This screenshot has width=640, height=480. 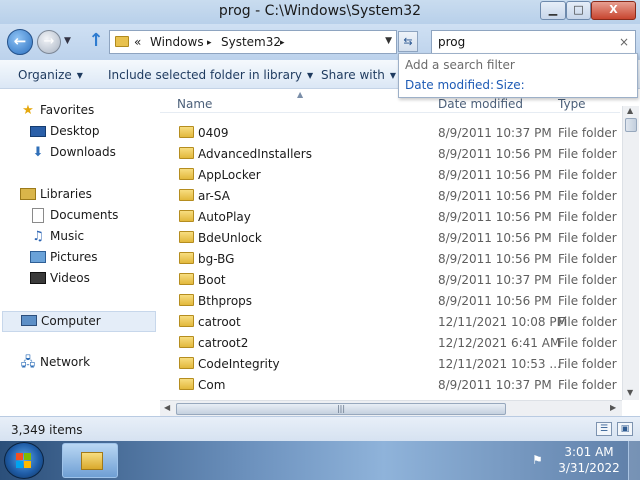 I want to click on scroll-up-icon: ▲, so click(x=630, y=110).